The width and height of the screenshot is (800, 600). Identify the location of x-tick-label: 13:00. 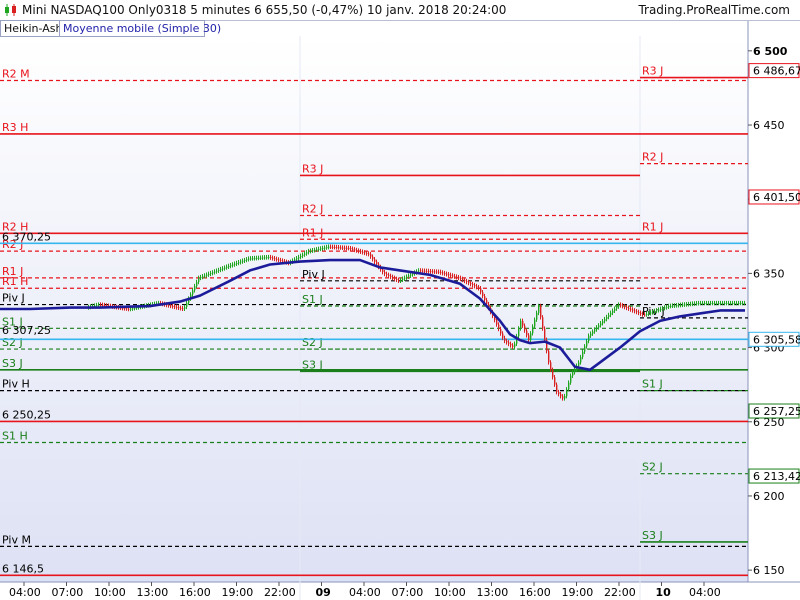
(153, 592).